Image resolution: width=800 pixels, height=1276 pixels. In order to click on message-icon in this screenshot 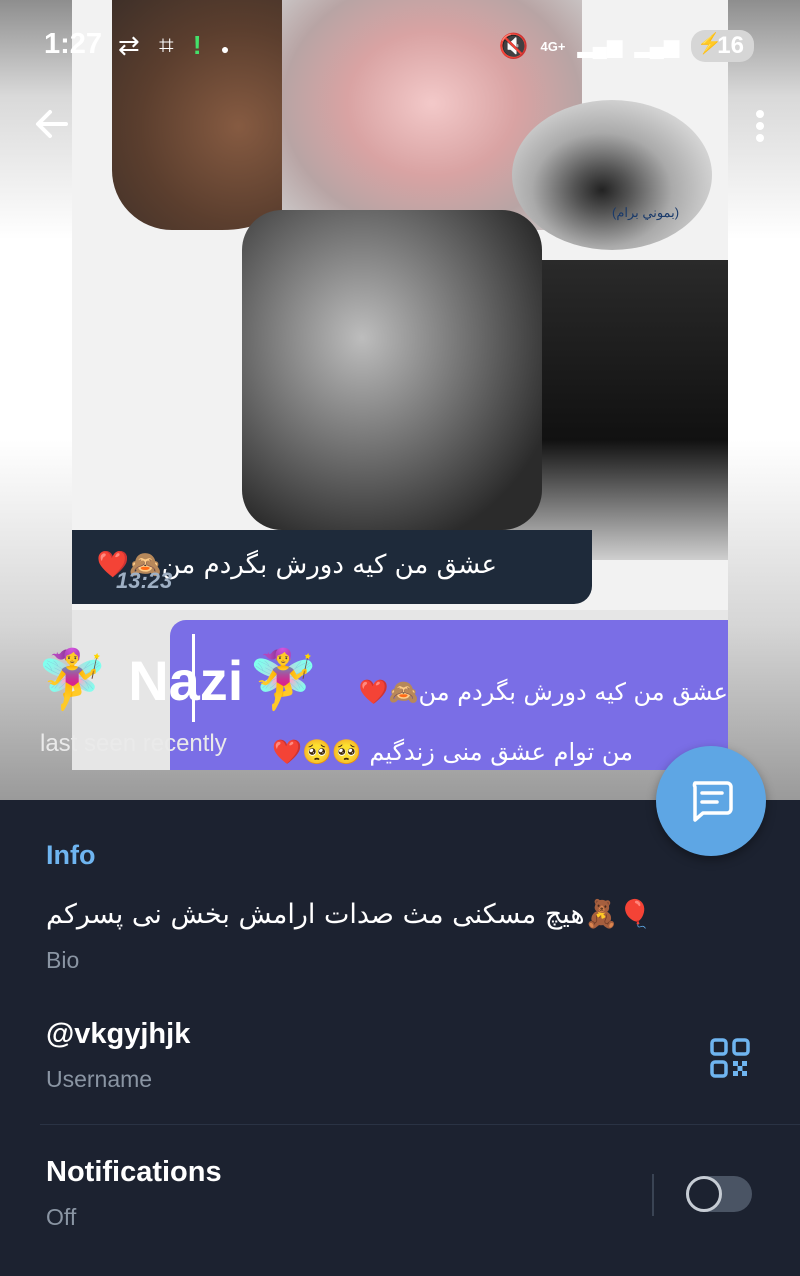, I will do `click(712, 801)`.